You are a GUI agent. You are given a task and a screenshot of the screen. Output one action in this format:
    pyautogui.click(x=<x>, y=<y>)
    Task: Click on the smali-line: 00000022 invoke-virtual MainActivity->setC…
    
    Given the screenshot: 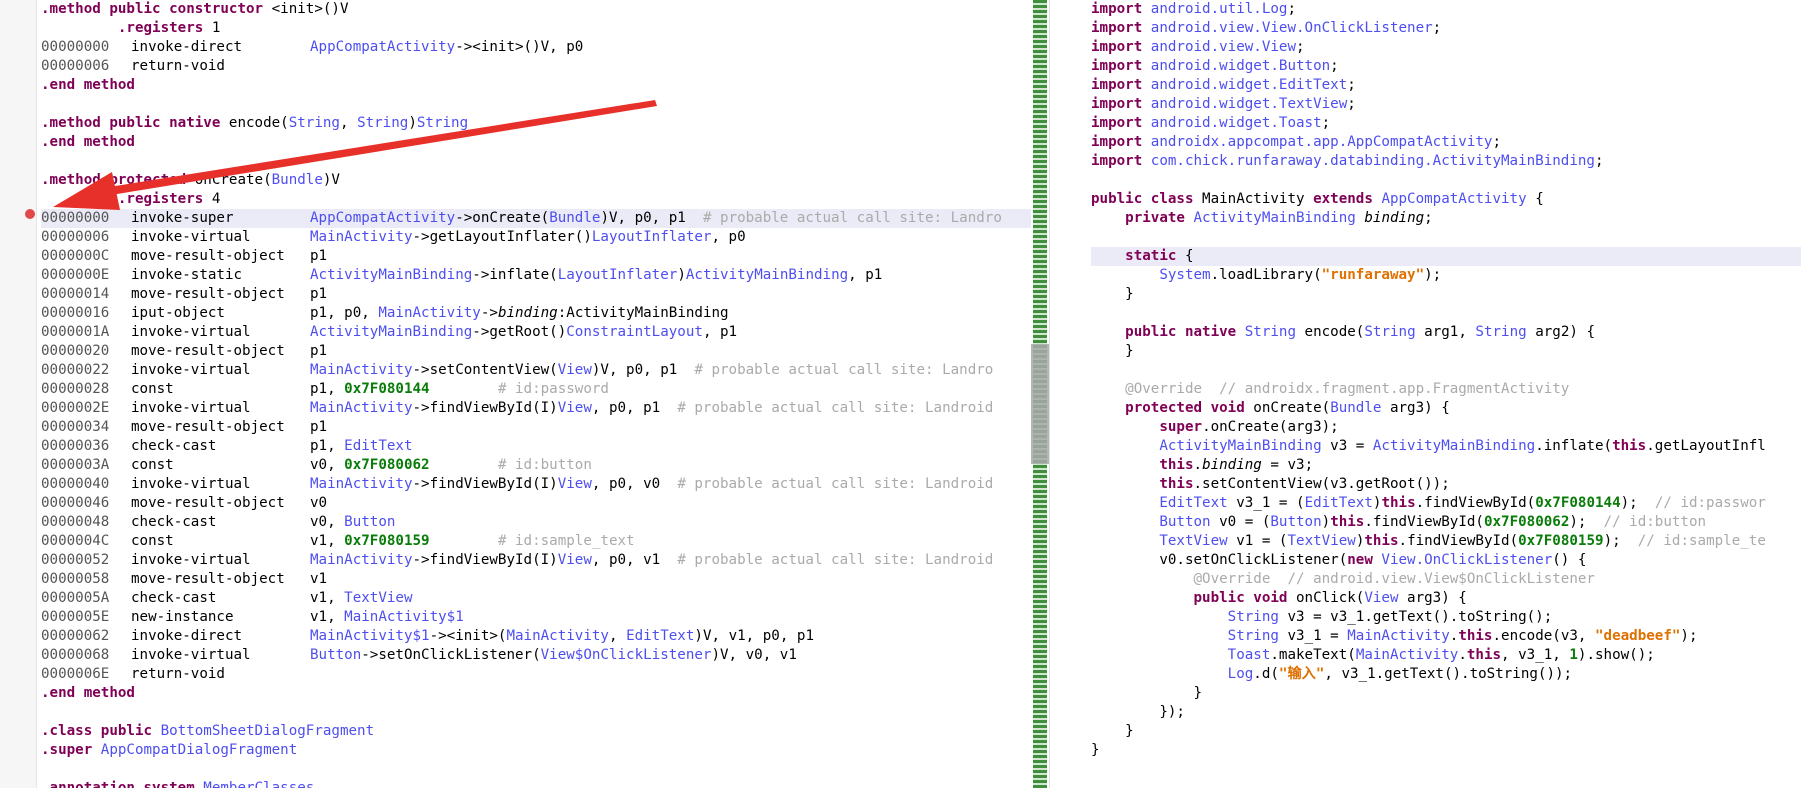 What is the action you would take?
    pyautogui.click(x=536, y=370)
    